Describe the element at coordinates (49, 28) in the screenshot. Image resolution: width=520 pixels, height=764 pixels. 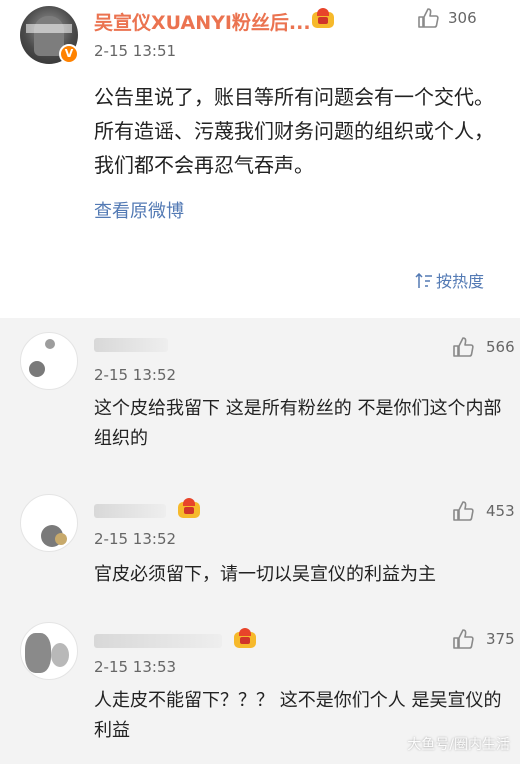
I see `avatar-strip` at that location.